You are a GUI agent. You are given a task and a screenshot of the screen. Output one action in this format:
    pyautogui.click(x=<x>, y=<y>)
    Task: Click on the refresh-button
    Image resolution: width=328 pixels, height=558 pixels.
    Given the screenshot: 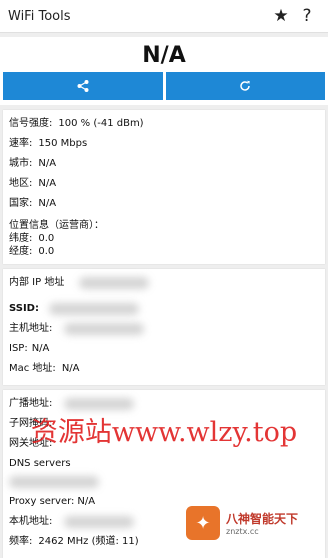 What is the action you would take?
    pyautogui.click(x=245, y=86)
    